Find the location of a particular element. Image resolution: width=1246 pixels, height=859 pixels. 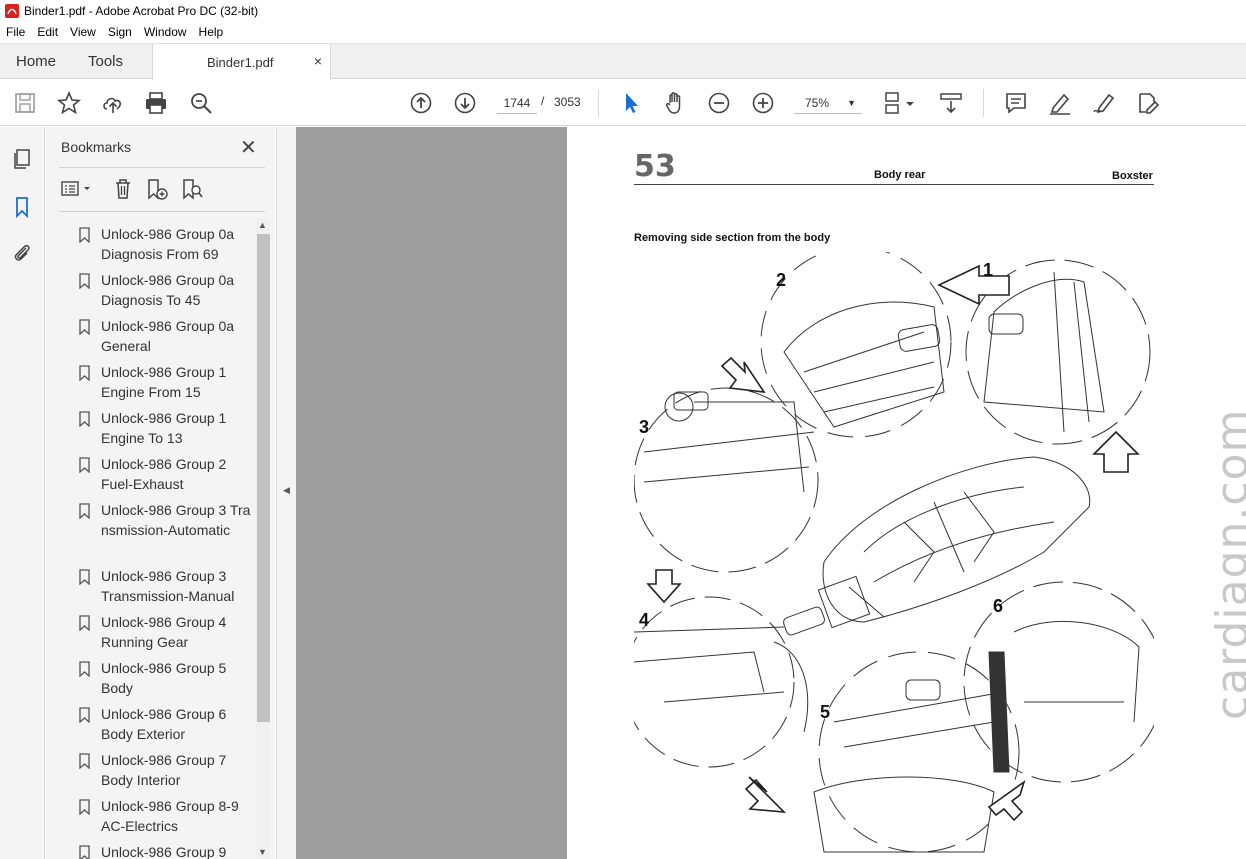

callout-4: 4 is located at coordinates (644, 620).